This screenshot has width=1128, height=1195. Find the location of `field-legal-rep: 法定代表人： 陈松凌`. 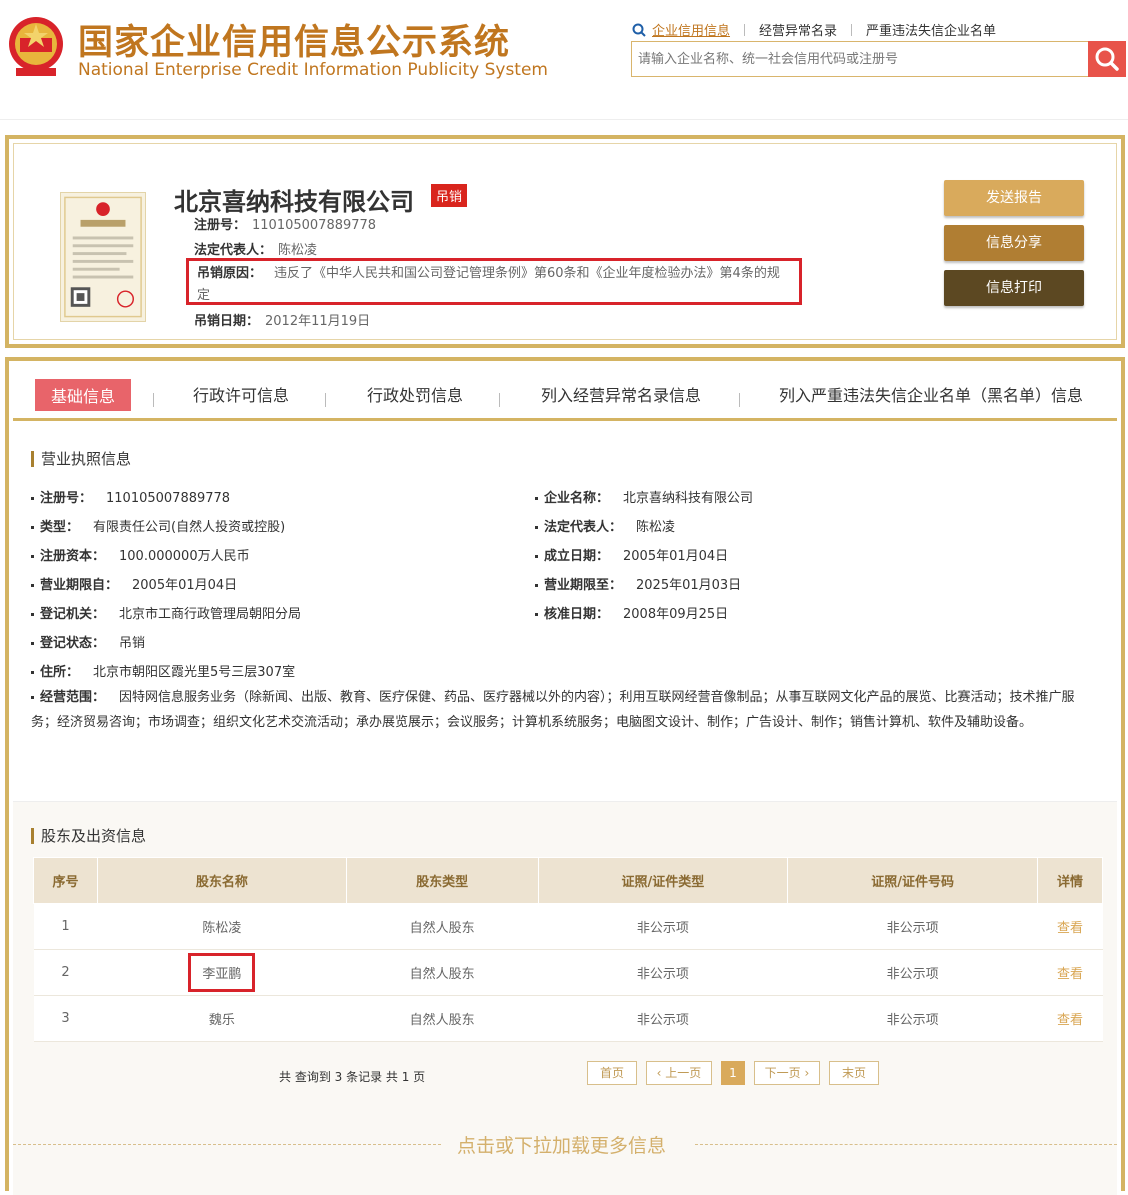

field-legal-rep: 法定代表人： 陈松凌 is located at coordinates (605, 525).